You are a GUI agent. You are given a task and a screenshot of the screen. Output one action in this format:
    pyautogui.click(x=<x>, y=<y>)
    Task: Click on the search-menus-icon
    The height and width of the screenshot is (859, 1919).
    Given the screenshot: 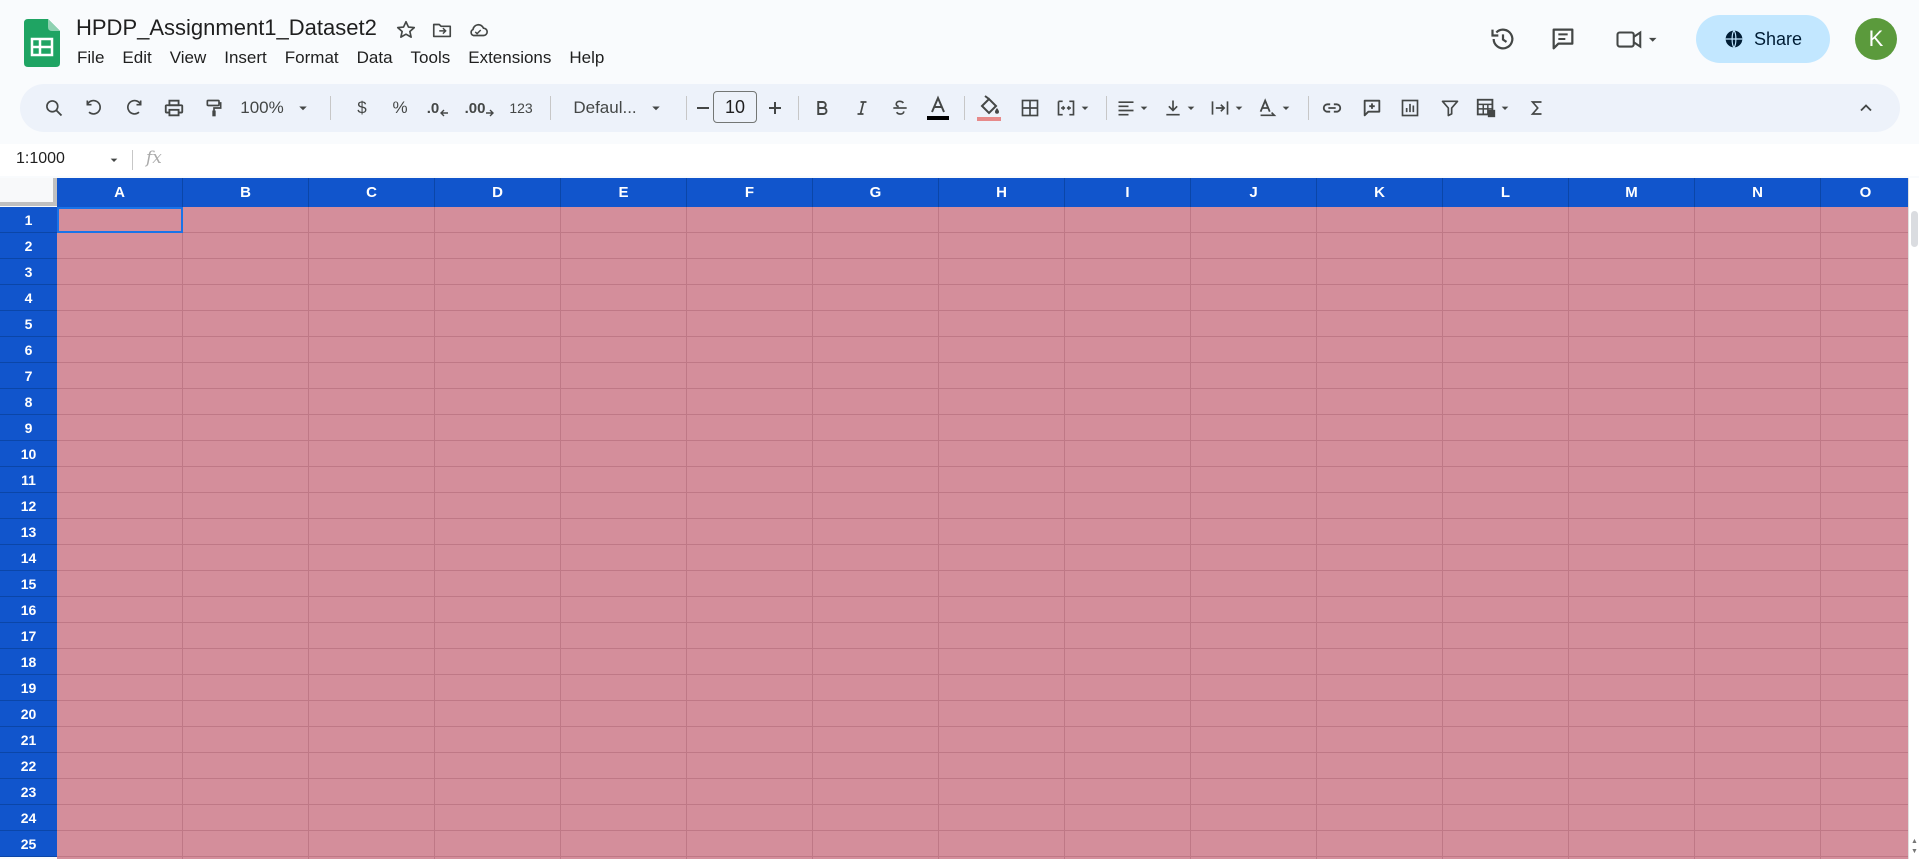 What is the action you would take?
    pyautogui.click(x=54, y=108)
    